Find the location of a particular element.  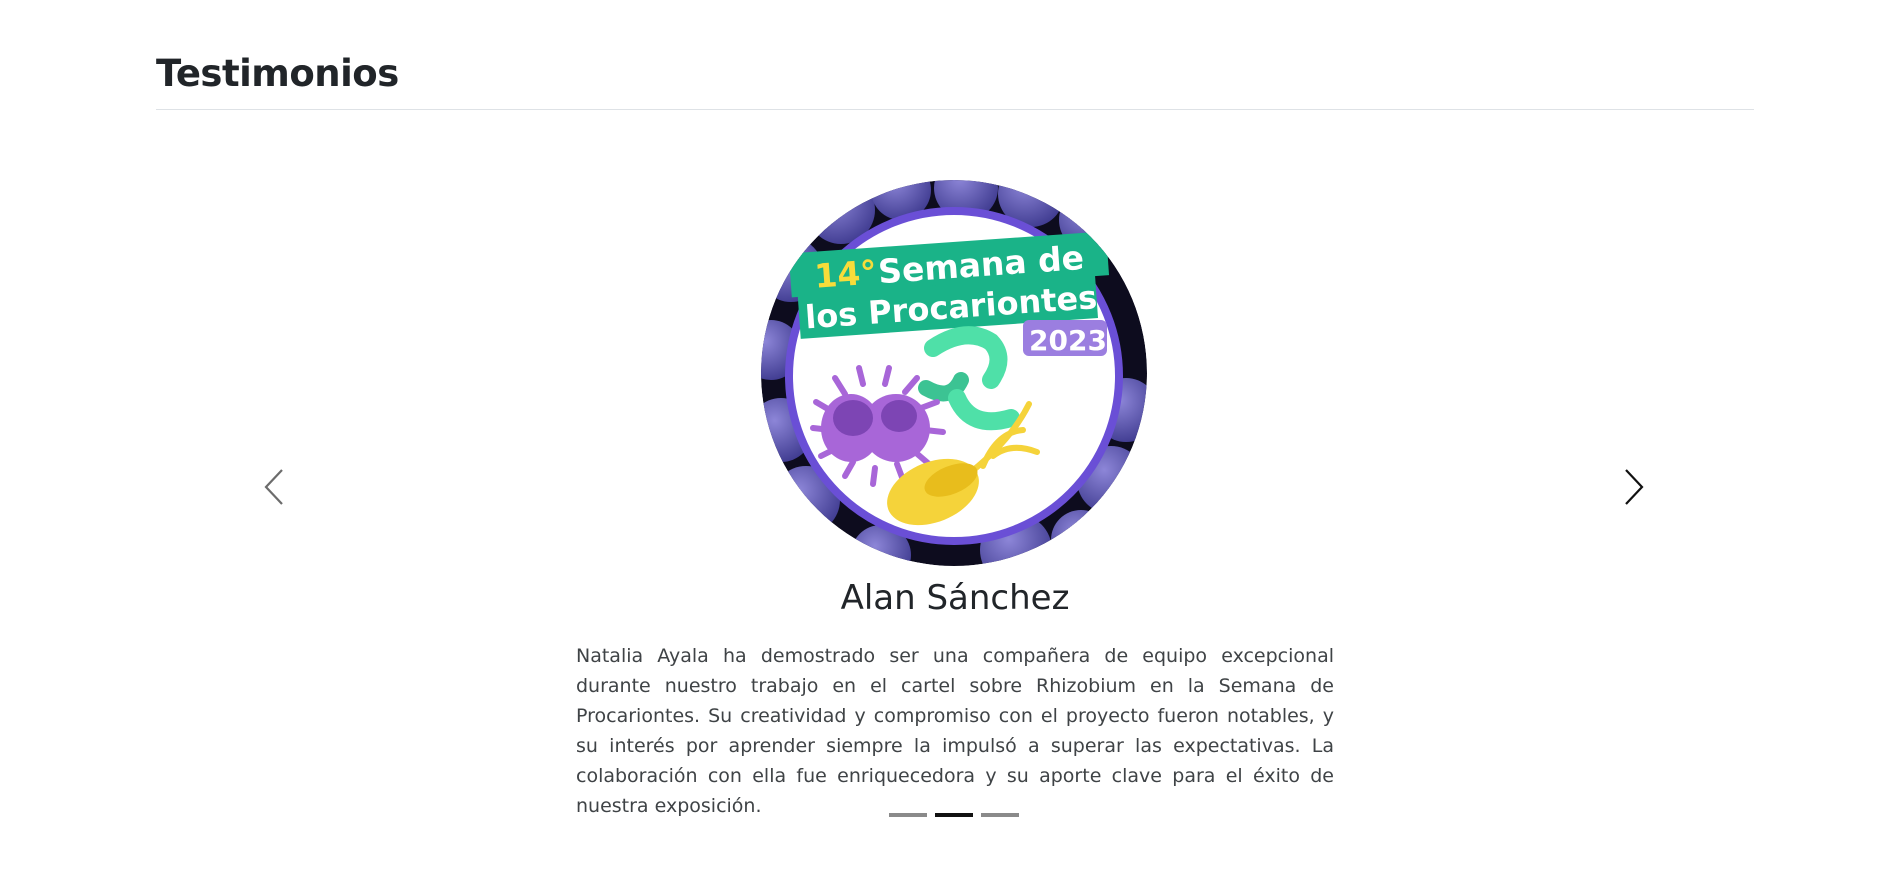

badge-year: 2023 is located at coordinates (1068, 340).